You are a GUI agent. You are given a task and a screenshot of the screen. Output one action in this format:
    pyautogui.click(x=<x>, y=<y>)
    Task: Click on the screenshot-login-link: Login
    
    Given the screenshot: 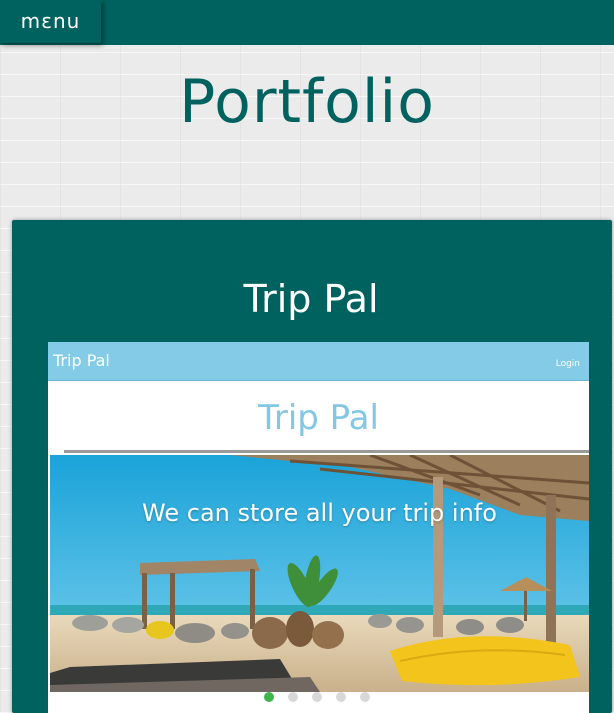 What is the action you would take?
    pyautogui.click(x=567, y=364)
    